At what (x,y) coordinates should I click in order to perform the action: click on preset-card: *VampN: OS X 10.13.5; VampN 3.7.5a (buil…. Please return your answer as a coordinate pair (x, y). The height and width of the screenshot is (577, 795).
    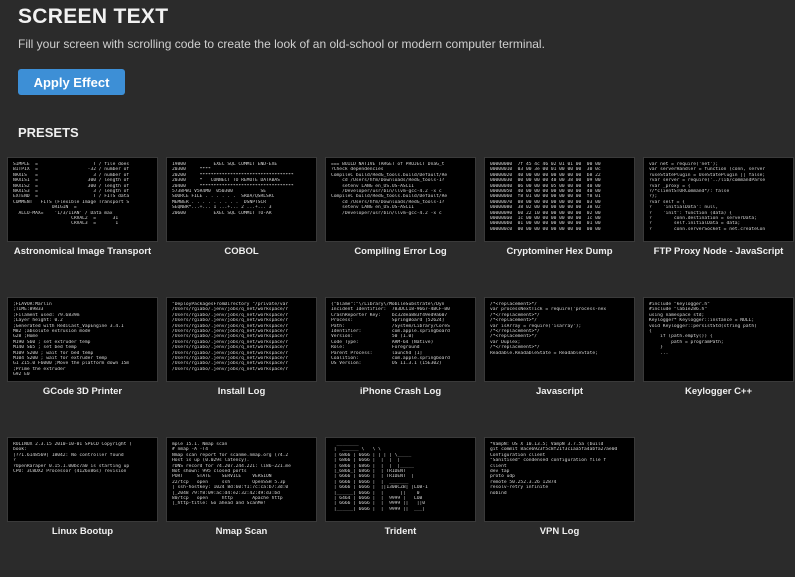
    Looking at the image, I should click on (559, 507).